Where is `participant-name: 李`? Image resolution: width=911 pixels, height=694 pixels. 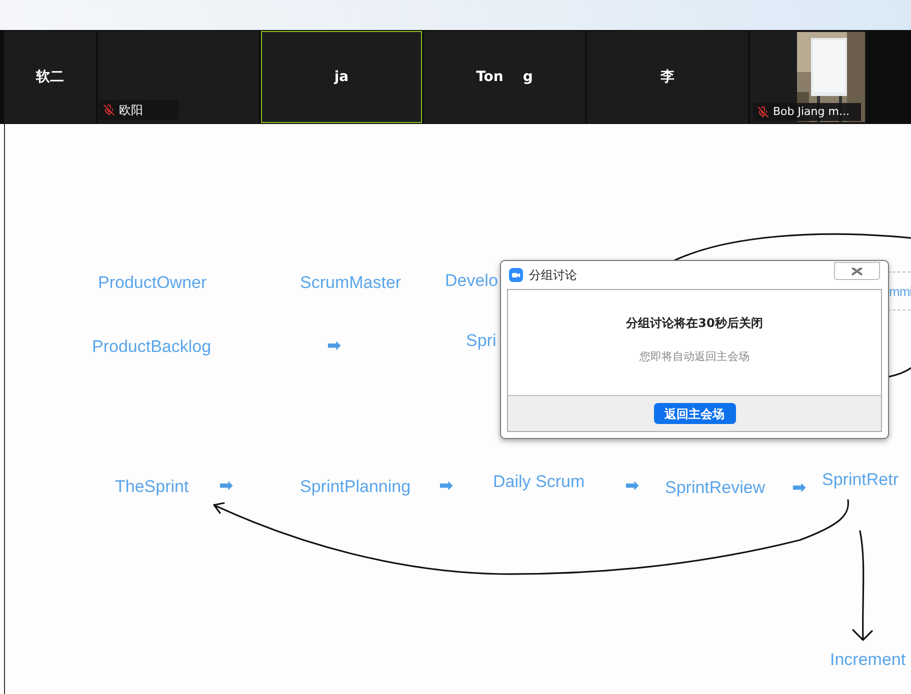 participant-name: 李 is located at coordinates (667, 77).